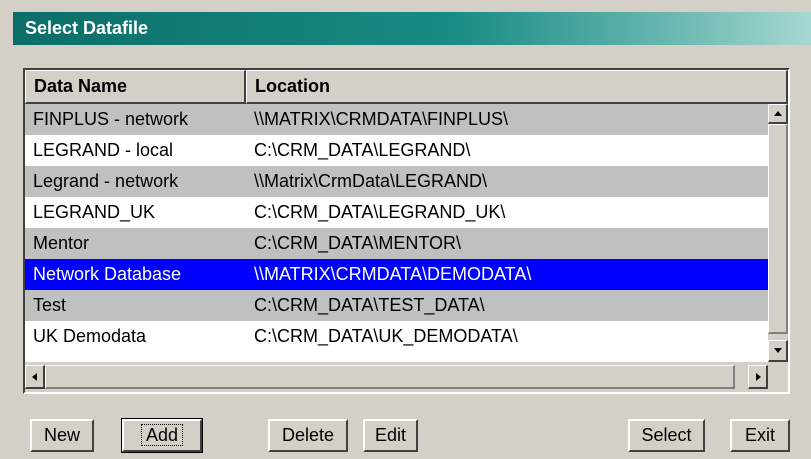 Image resolution: width=811 pixels, height=459 pixels. What do you see at coordinates (666, 435) in the screenshot?
I see `select-button: Select` at bounding box center [666, 435].